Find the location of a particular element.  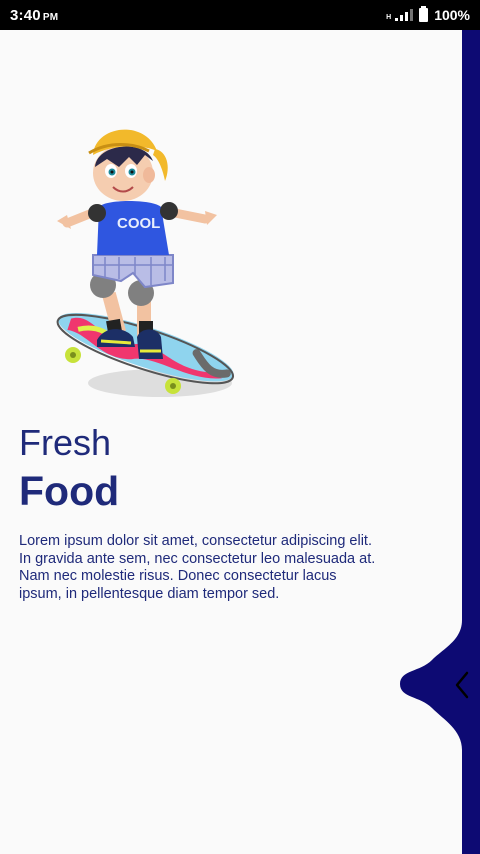

chevron-left-icon is located at coordinates (462, 685).